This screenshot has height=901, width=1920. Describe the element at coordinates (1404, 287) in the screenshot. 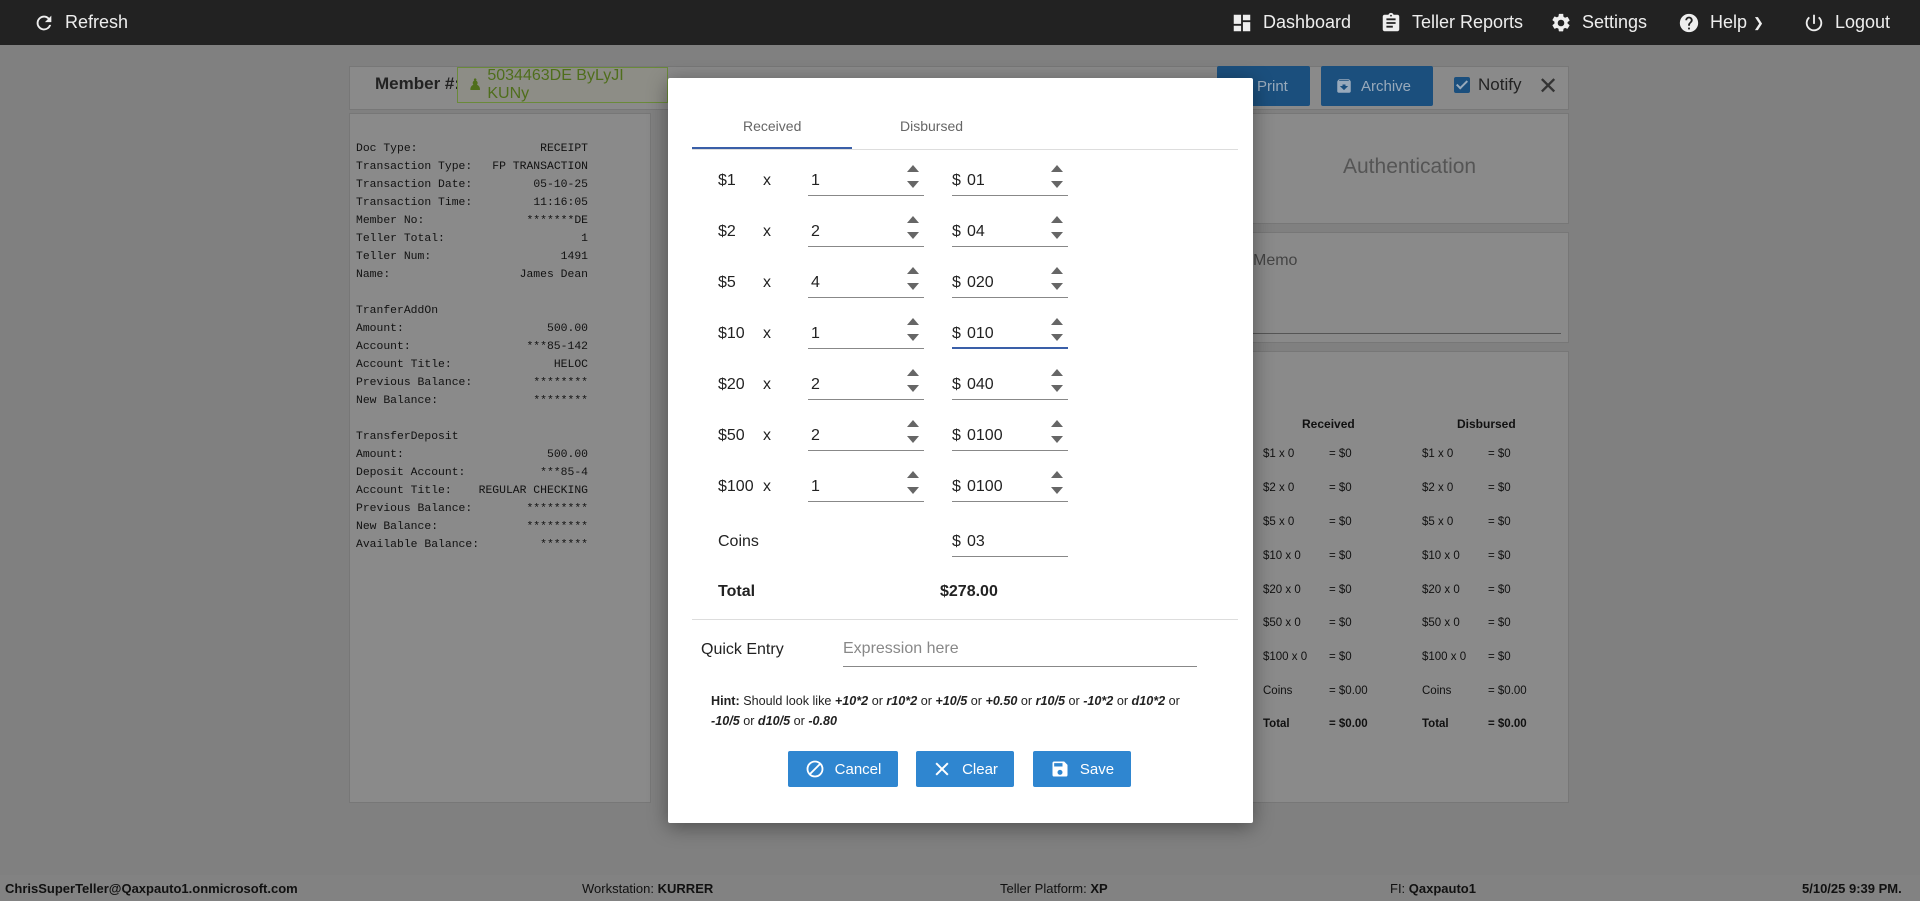

I see `memo-panel` at that location.